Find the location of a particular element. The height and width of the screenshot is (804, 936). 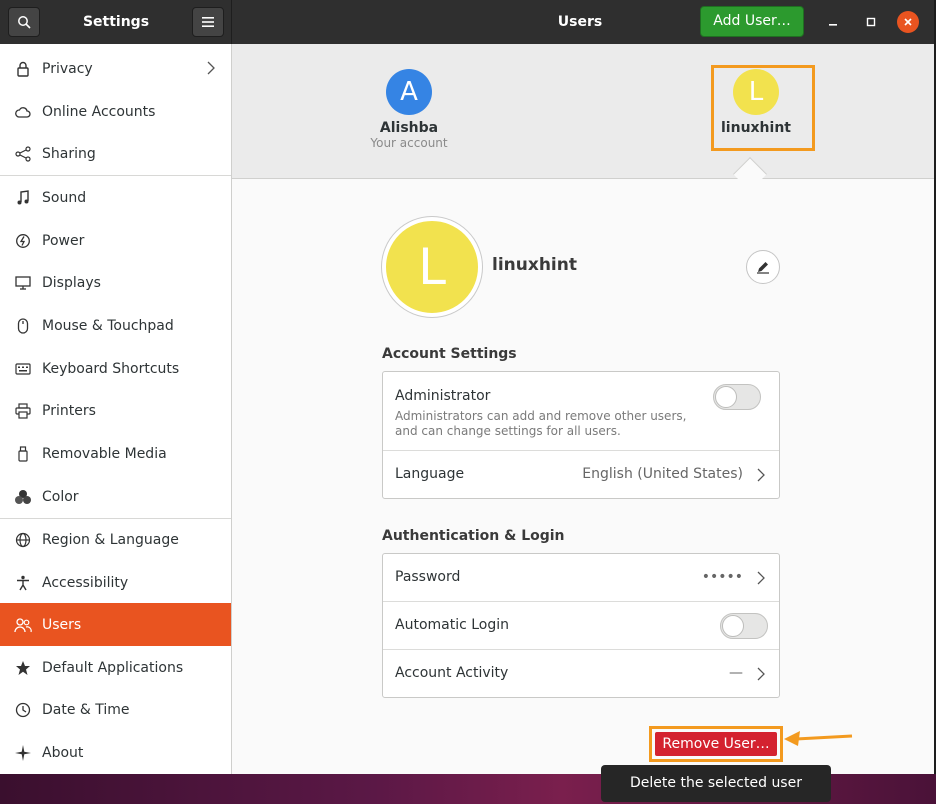

automatic-login-row: Automatic Login is located at coordinates (581, 626).